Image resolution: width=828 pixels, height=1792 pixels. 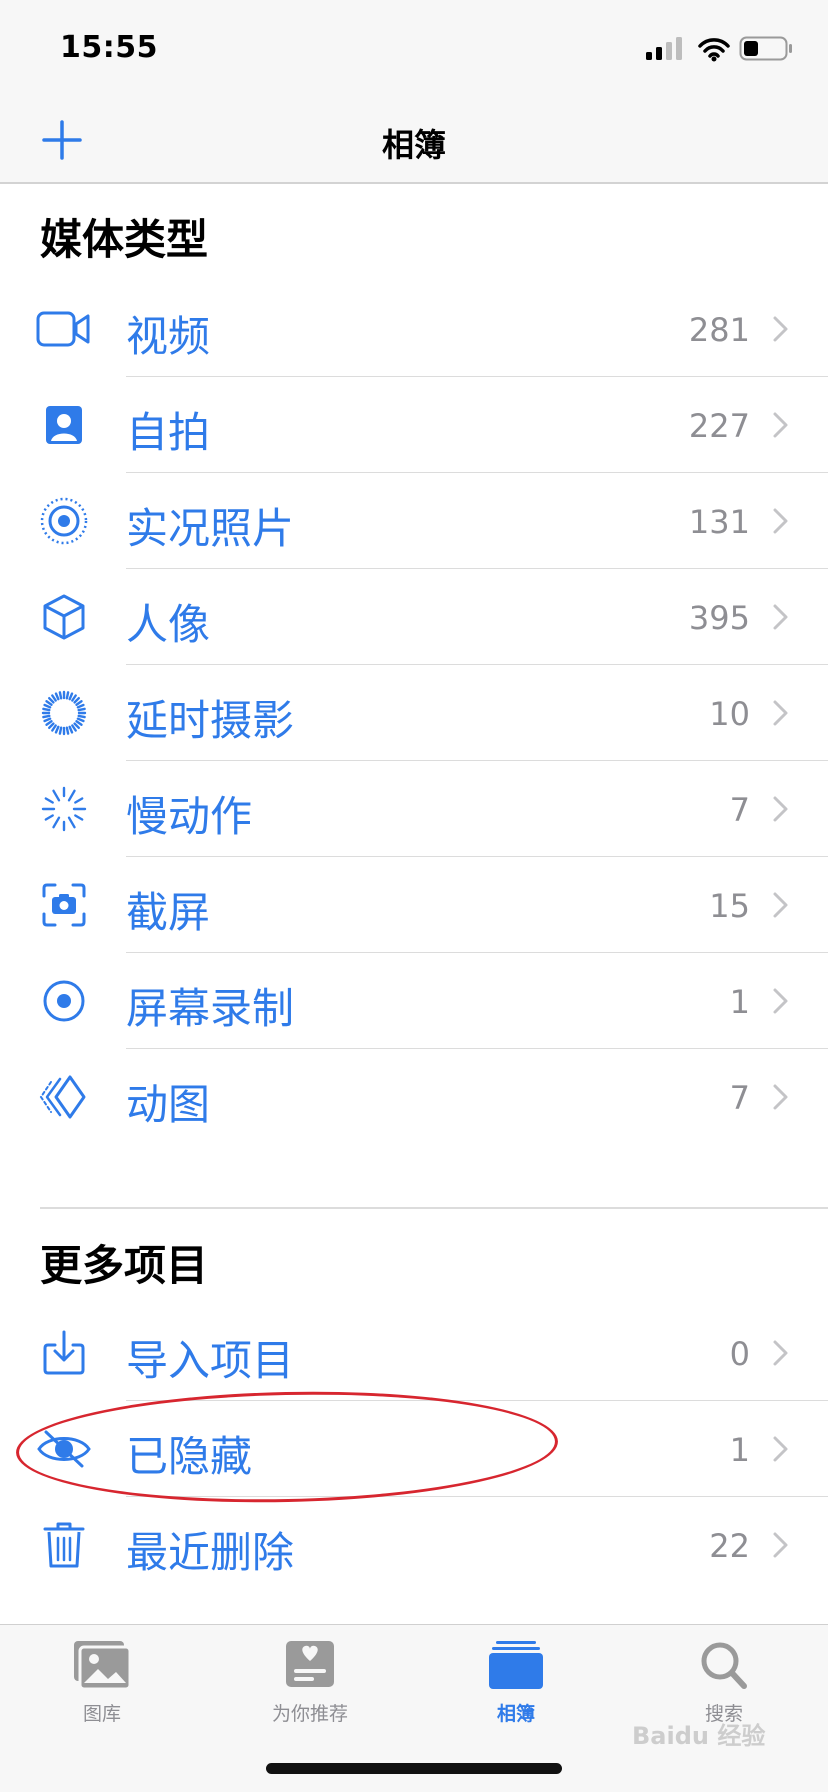 I want to click on album-count: 15, so click(x=729, y=906).